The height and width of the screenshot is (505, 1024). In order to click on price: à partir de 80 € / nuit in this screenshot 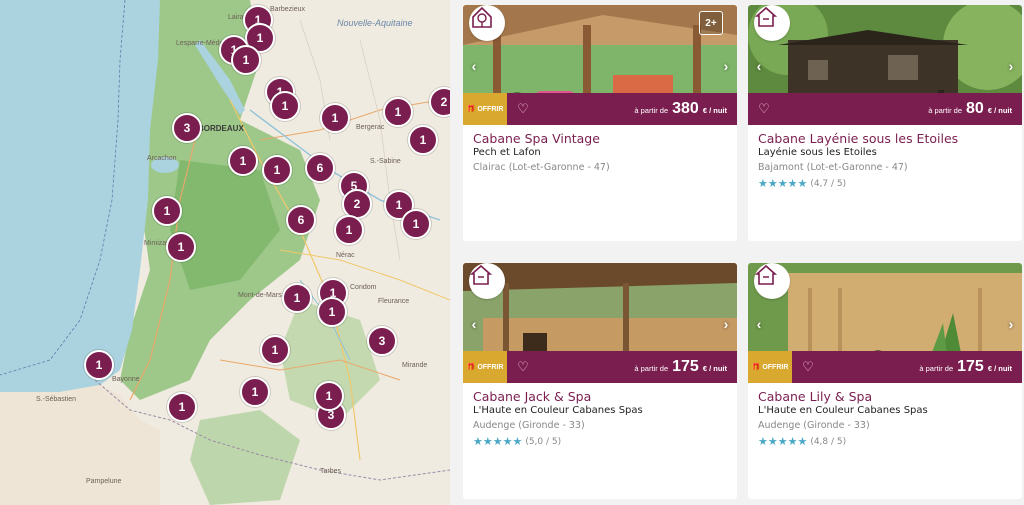, I will do `click(970, 109)`.